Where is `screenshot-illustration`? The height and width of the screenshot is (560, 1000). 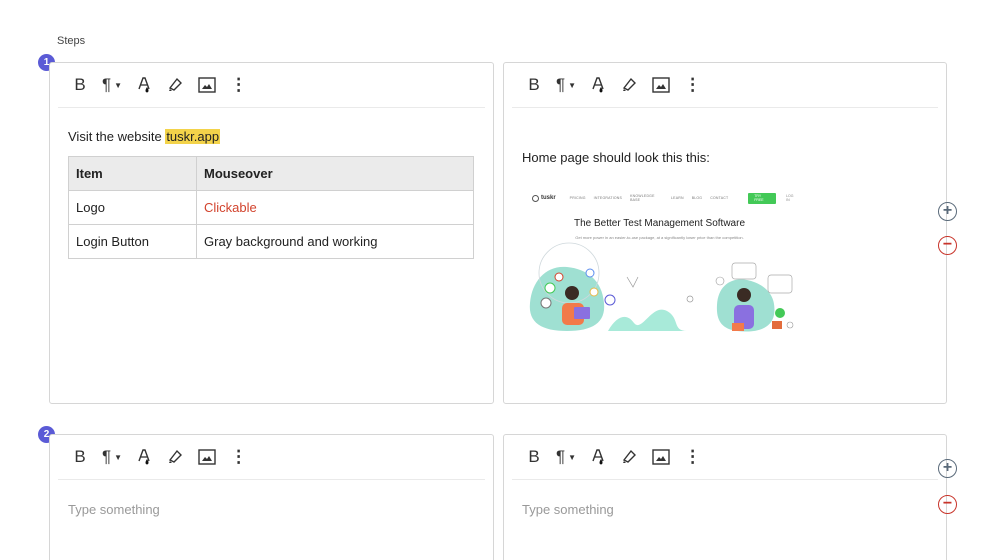 screenshot-illustration is located at coordinates (661, 287).